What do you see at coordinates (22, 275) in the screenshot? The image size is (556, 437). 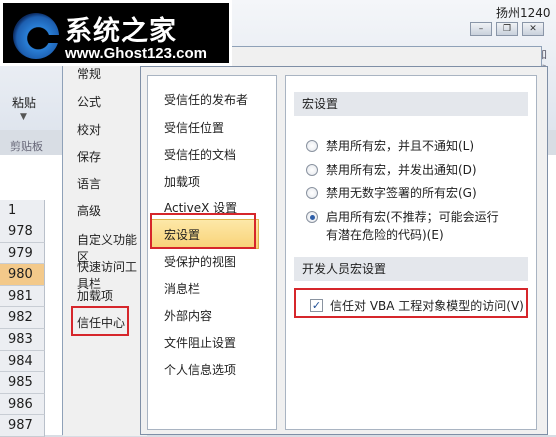 I see `row-header-selected: 980` at bounding box center [22, 275].